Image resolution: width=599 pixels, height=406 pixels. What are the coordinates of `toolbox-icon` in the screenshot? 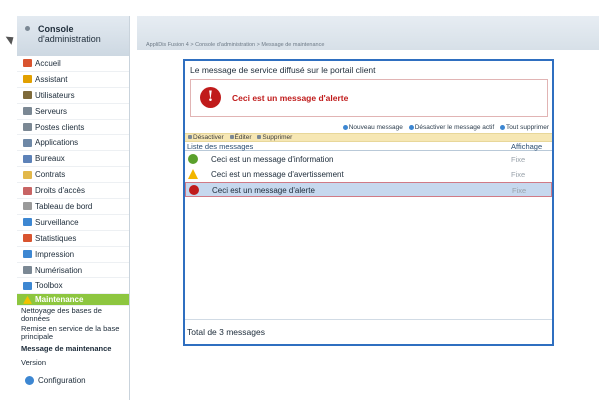 It's located at (27, 285).